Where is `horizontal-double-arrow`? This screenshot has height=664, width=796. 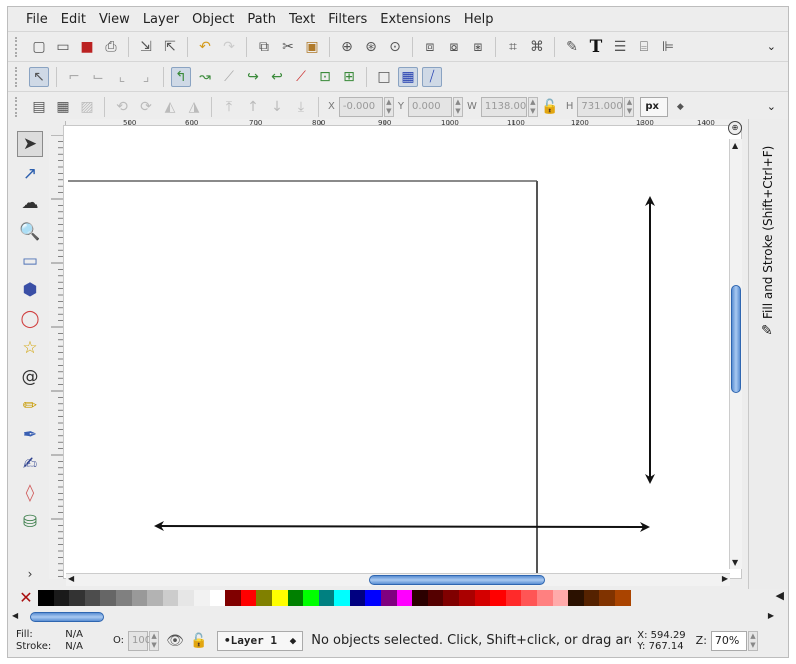
horizontal-double-arrow is located at coordinates (402, 526).